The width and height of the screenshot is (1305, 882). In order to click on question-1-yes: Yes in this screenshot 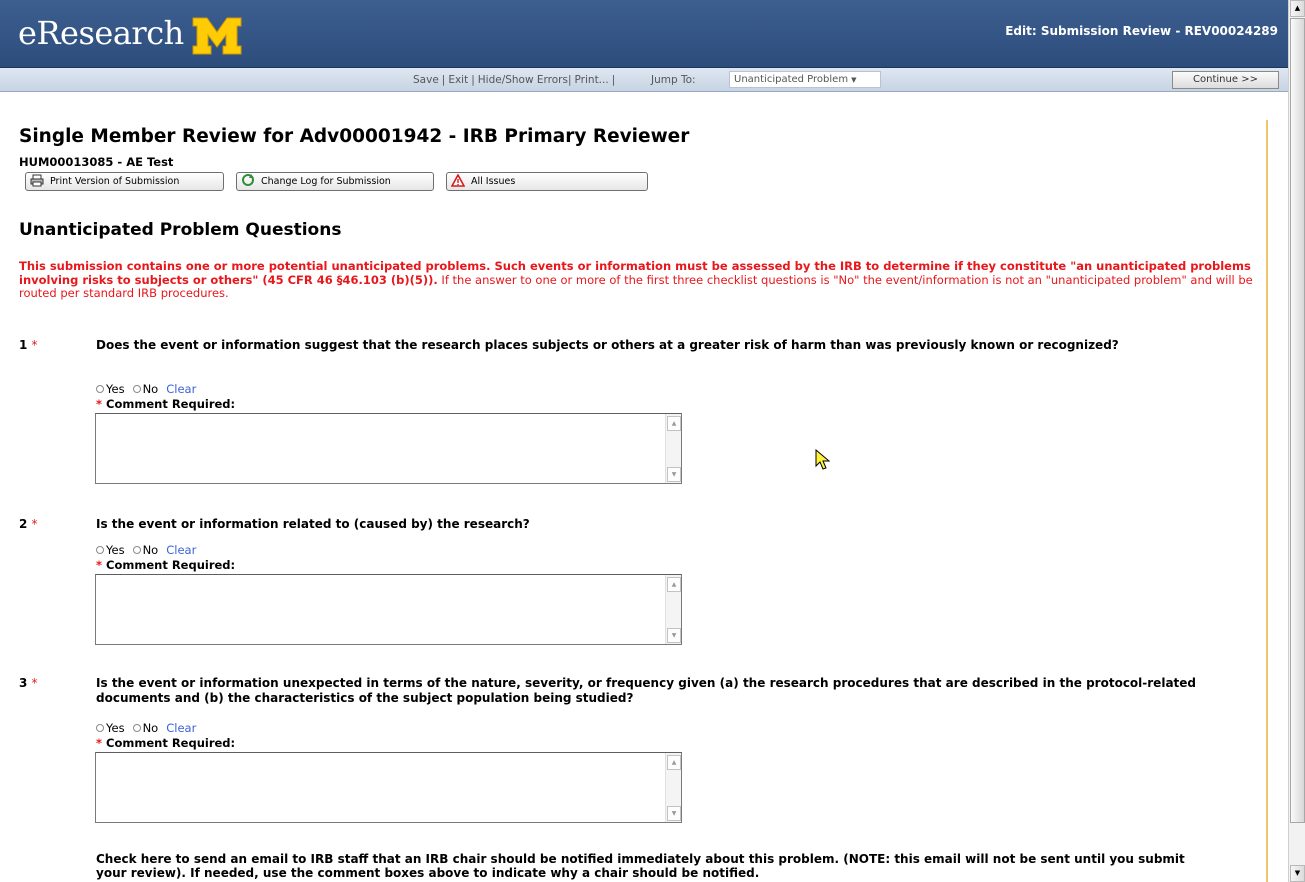, I will do `click(110, 389)`.